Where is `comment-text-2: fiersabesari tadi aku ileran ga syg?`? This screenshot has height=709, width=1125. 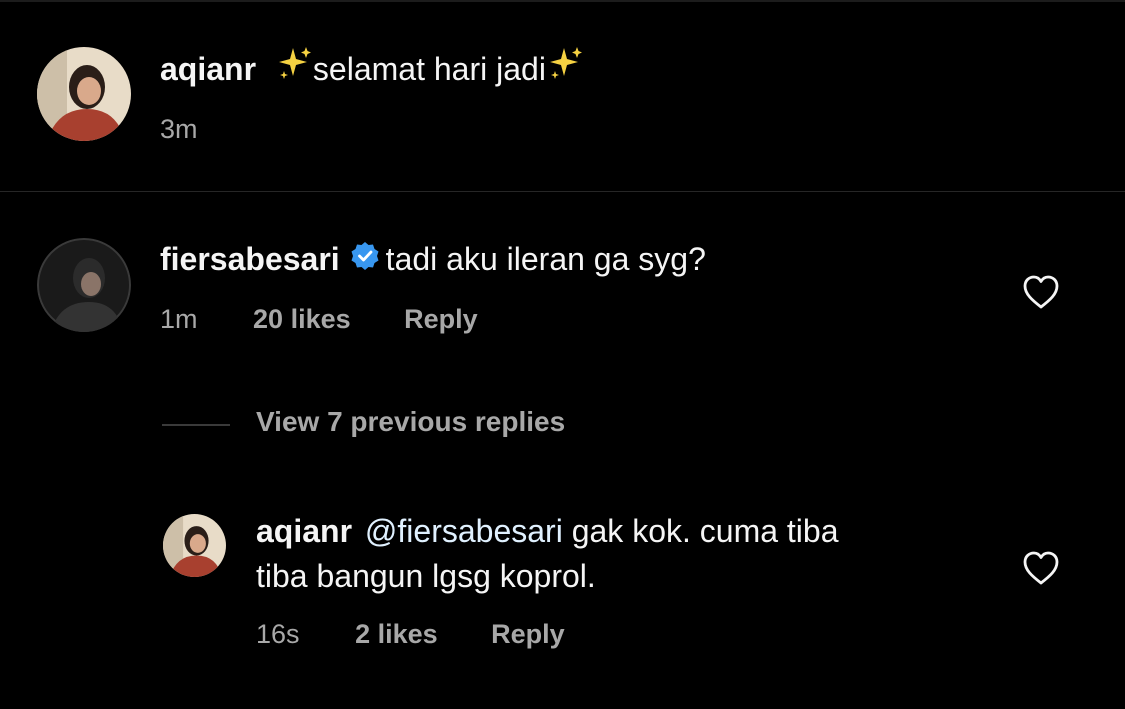 comment-text-2: fiersabesari tadi aku ileran ga syg? is located at coordinates (433, 260).